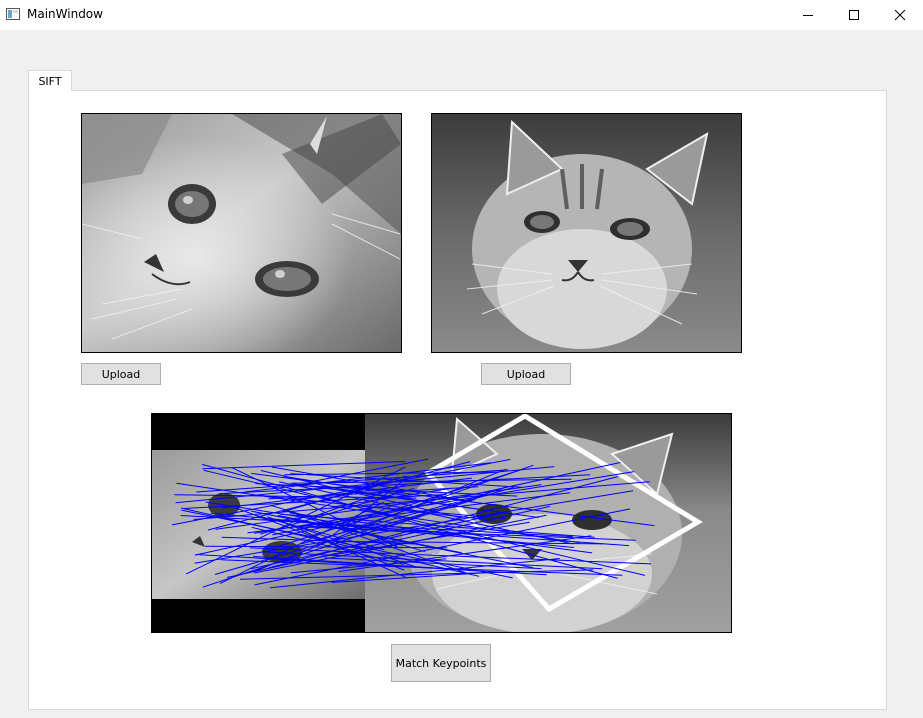  Describe the element at coordinates (13, 14) in the screenshot. I see `app-icon` at that location.